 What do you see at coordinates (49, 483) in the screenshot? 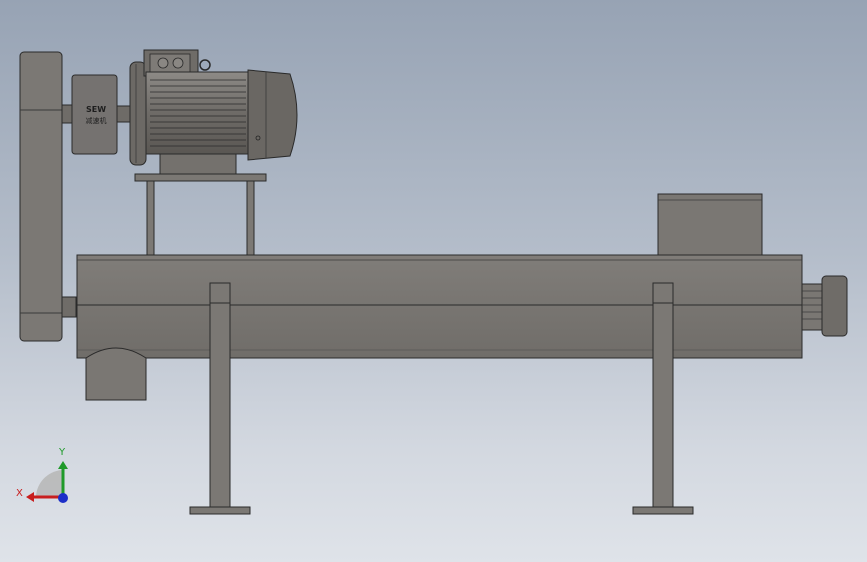
I see `triad-plane-shading` at bounding box center [49, 483].